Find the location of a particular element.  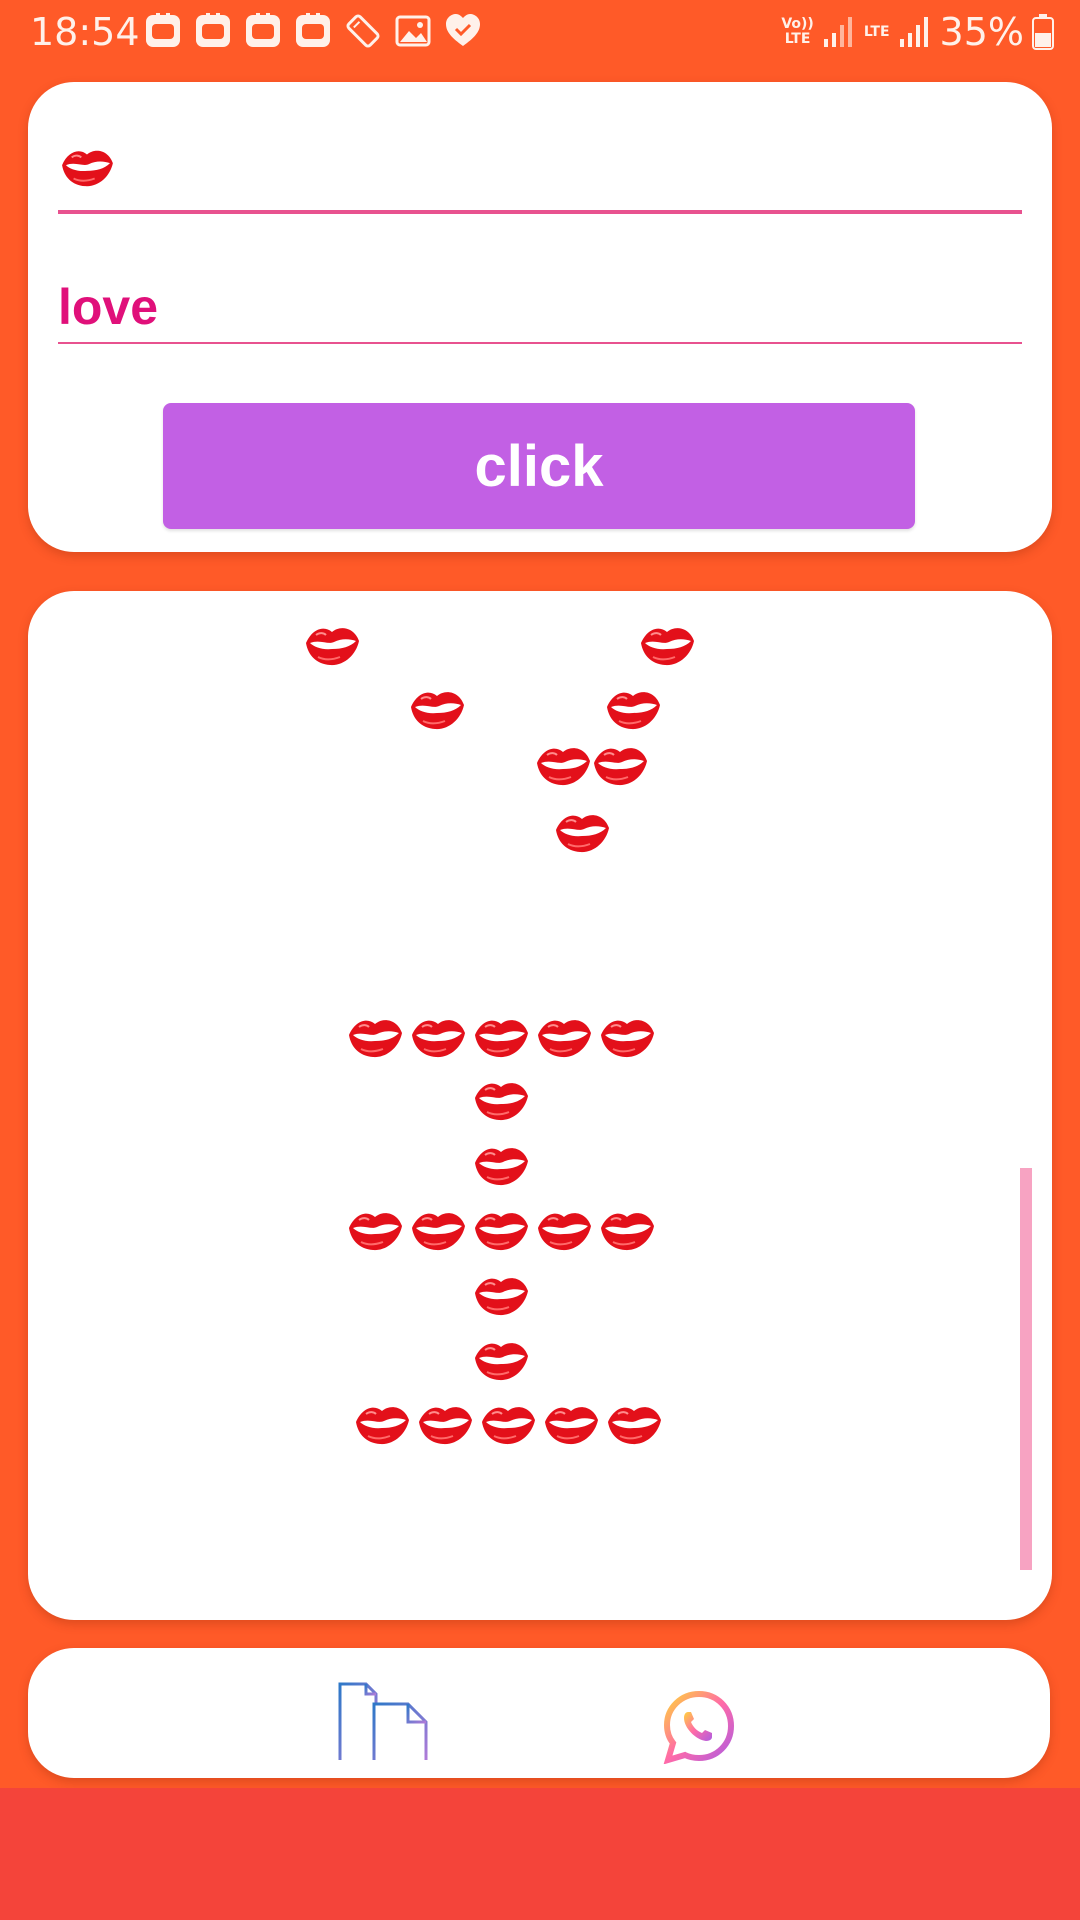

action-bar is located at coordinates (539, 1713).